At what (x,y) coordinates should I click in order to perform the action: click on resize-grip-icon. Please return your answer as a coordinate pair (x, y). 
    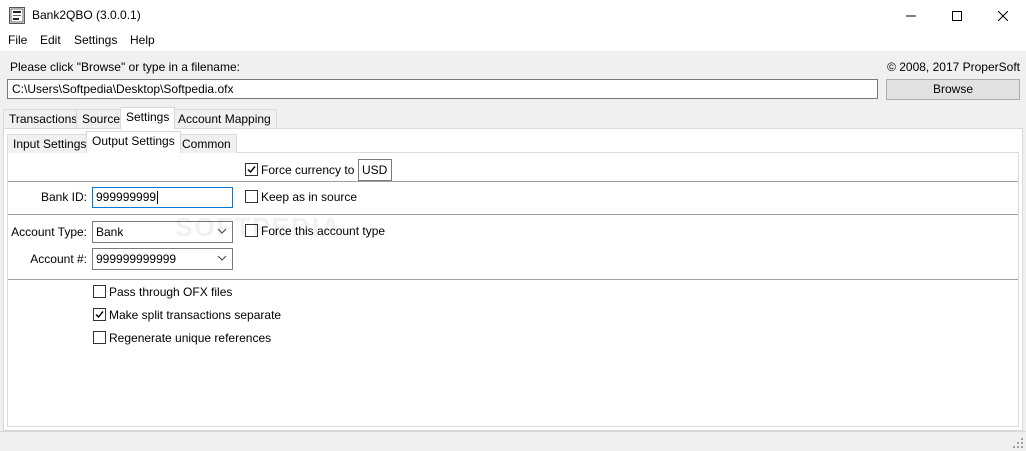
    Looking at the image, I should click on (1018, 443).